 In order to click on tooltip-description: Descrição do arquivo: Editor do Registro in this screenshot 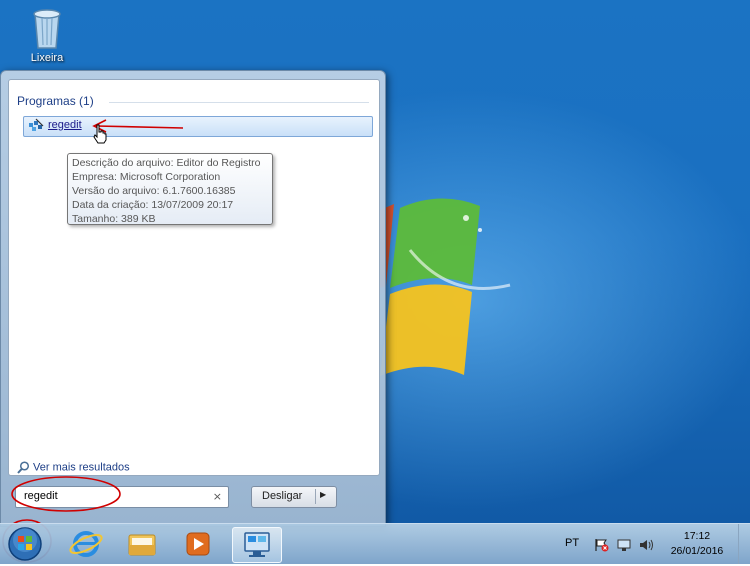, I will do `click(166, 163)`.